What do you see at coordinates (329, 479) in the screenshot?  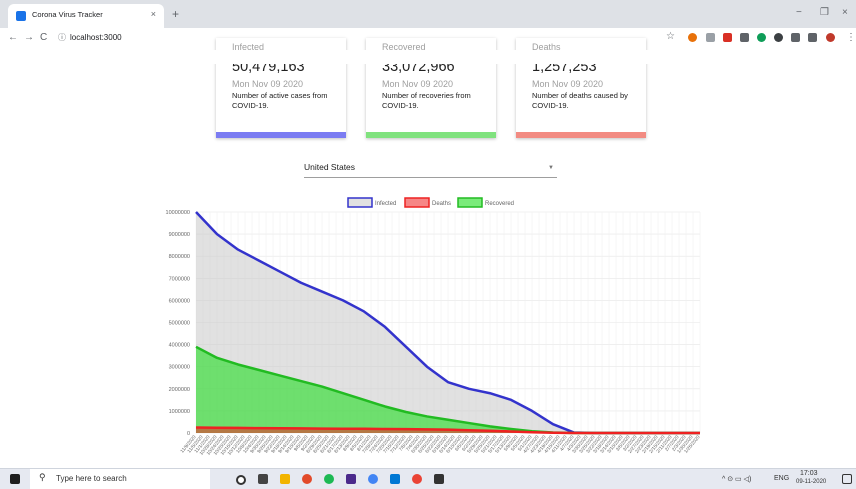 I see `spotify-icon` at bounding box center [329, 479].